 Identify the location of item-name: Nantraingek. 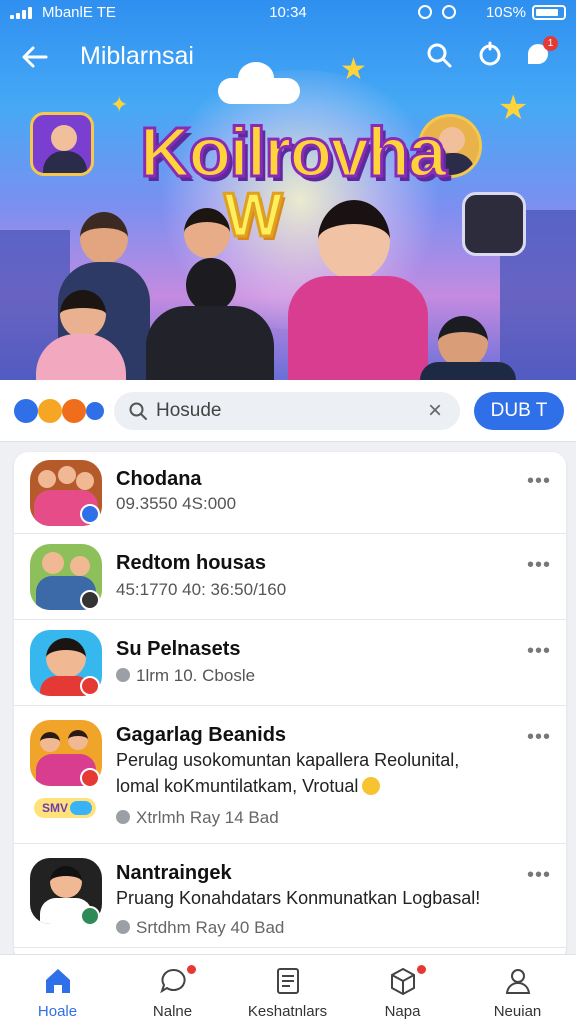
(174, 873).